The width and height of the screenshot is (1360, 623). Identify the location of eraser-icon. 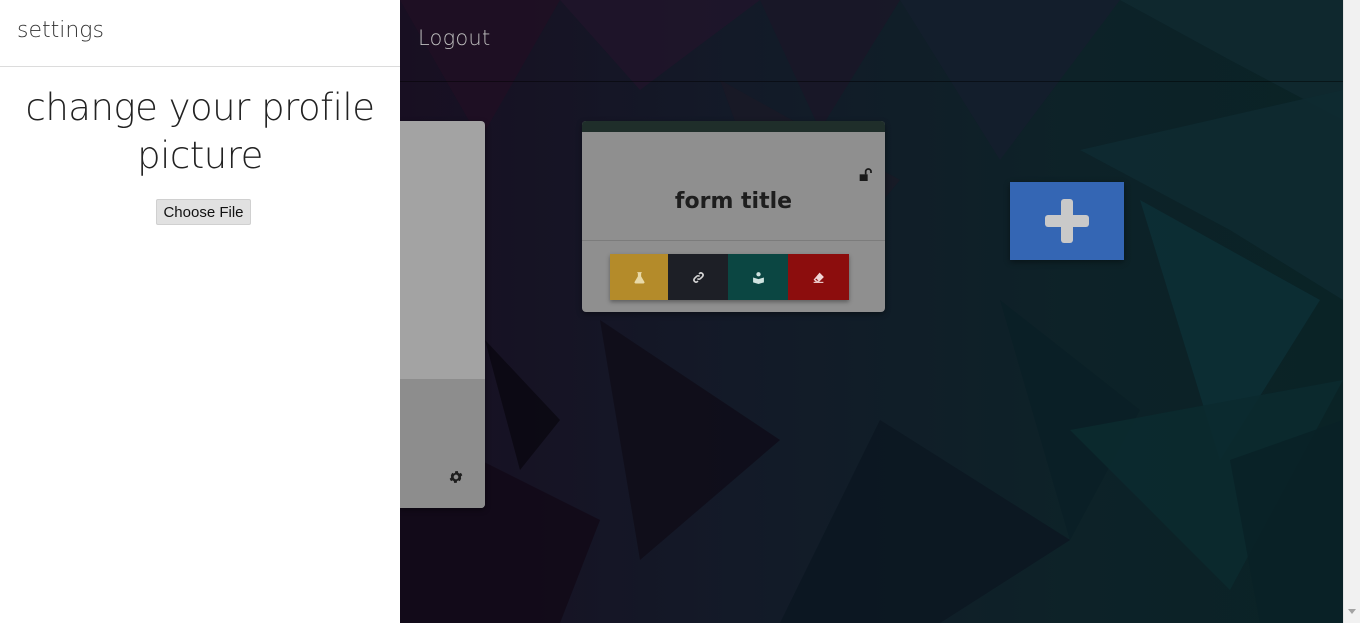
(818, 277).